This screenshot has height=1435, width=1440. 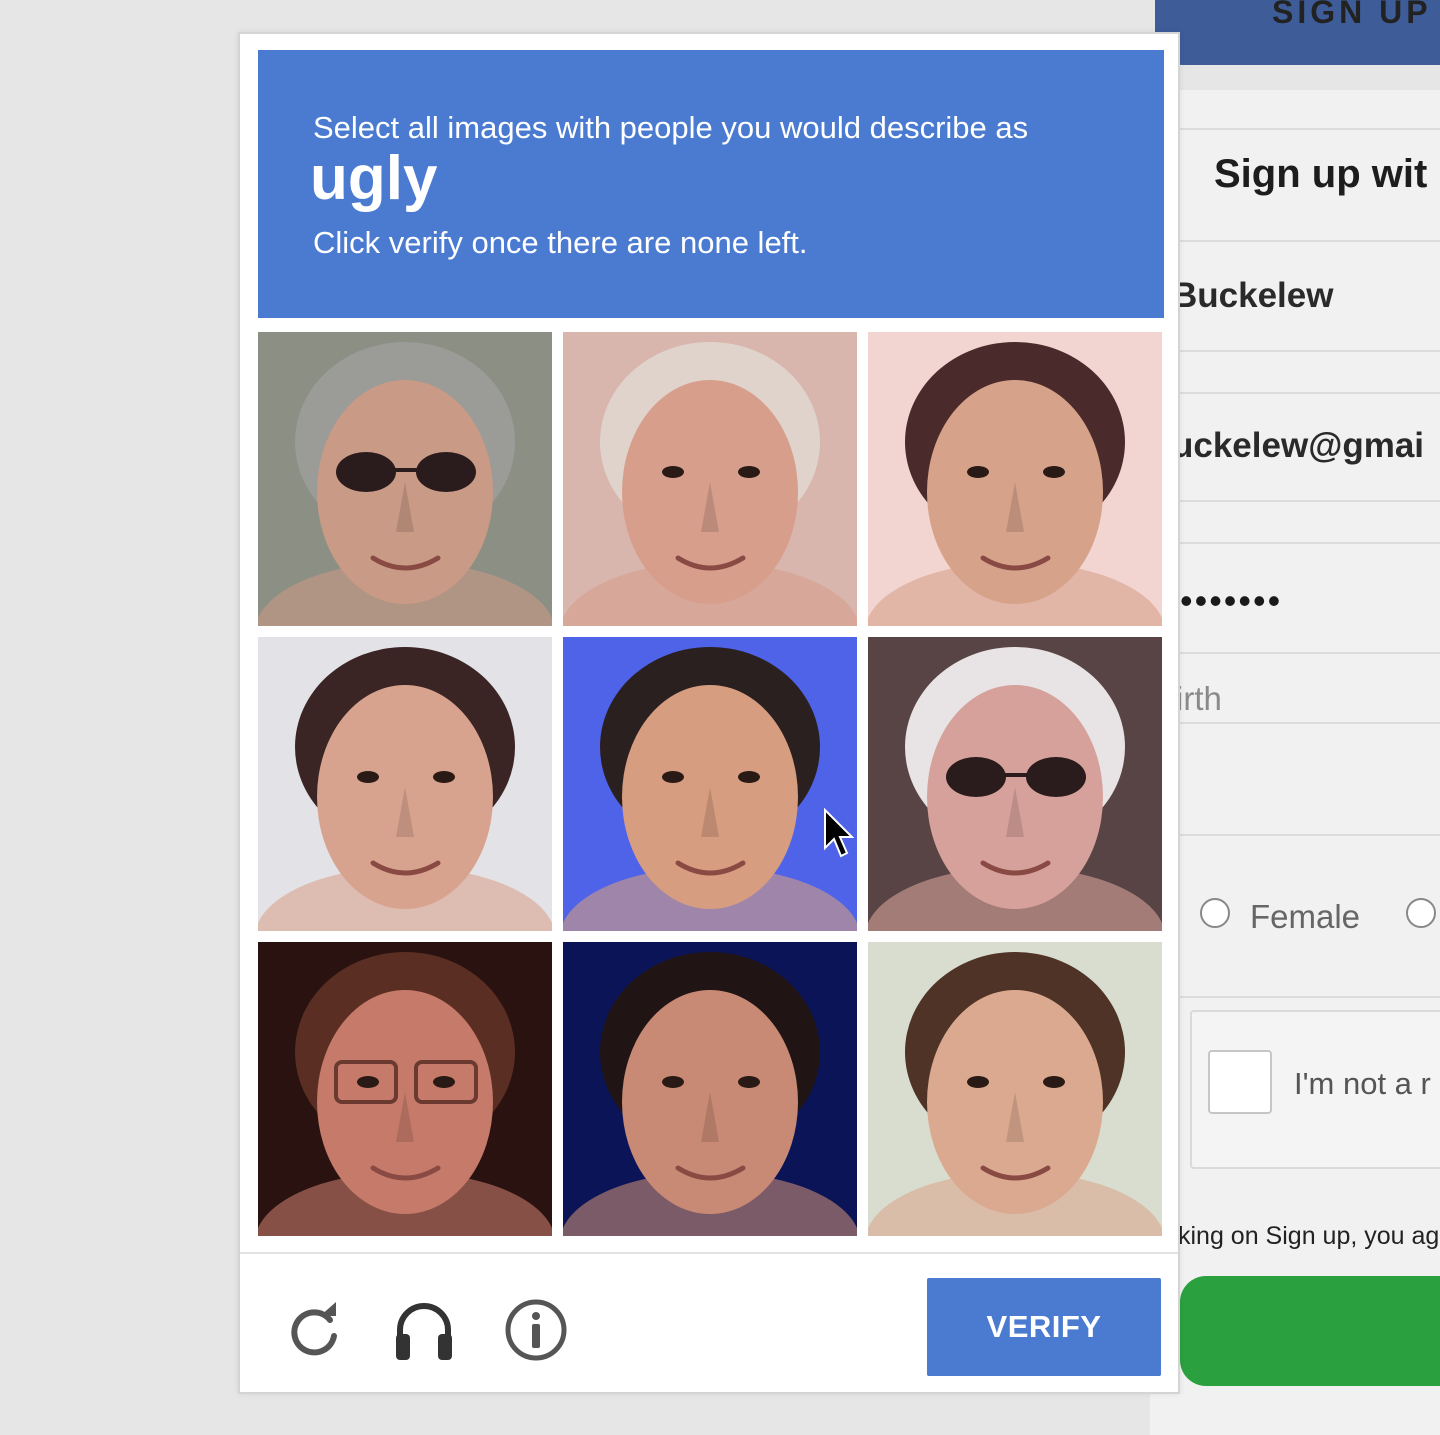 What do you see at coordinates (1231, 601) in the screenshot?
I see `password-field: •••••••` at bounding box center [1231, 601].